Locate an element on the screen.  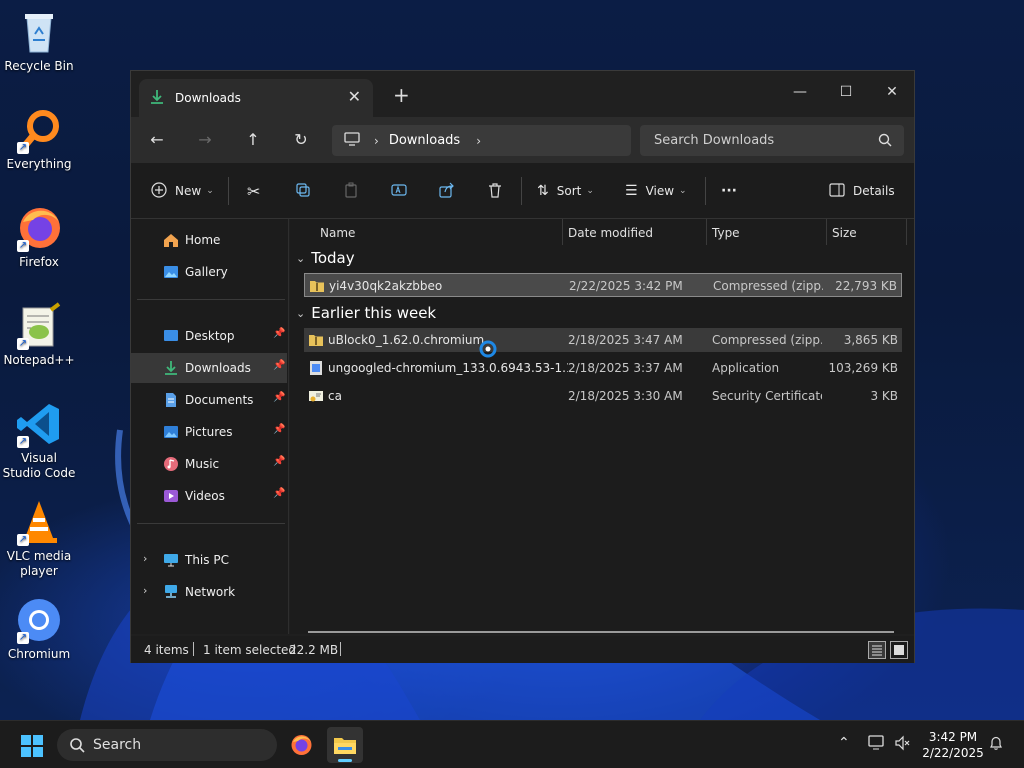
group-header-today: ⌄ Today is located at coordinates (325, 258).